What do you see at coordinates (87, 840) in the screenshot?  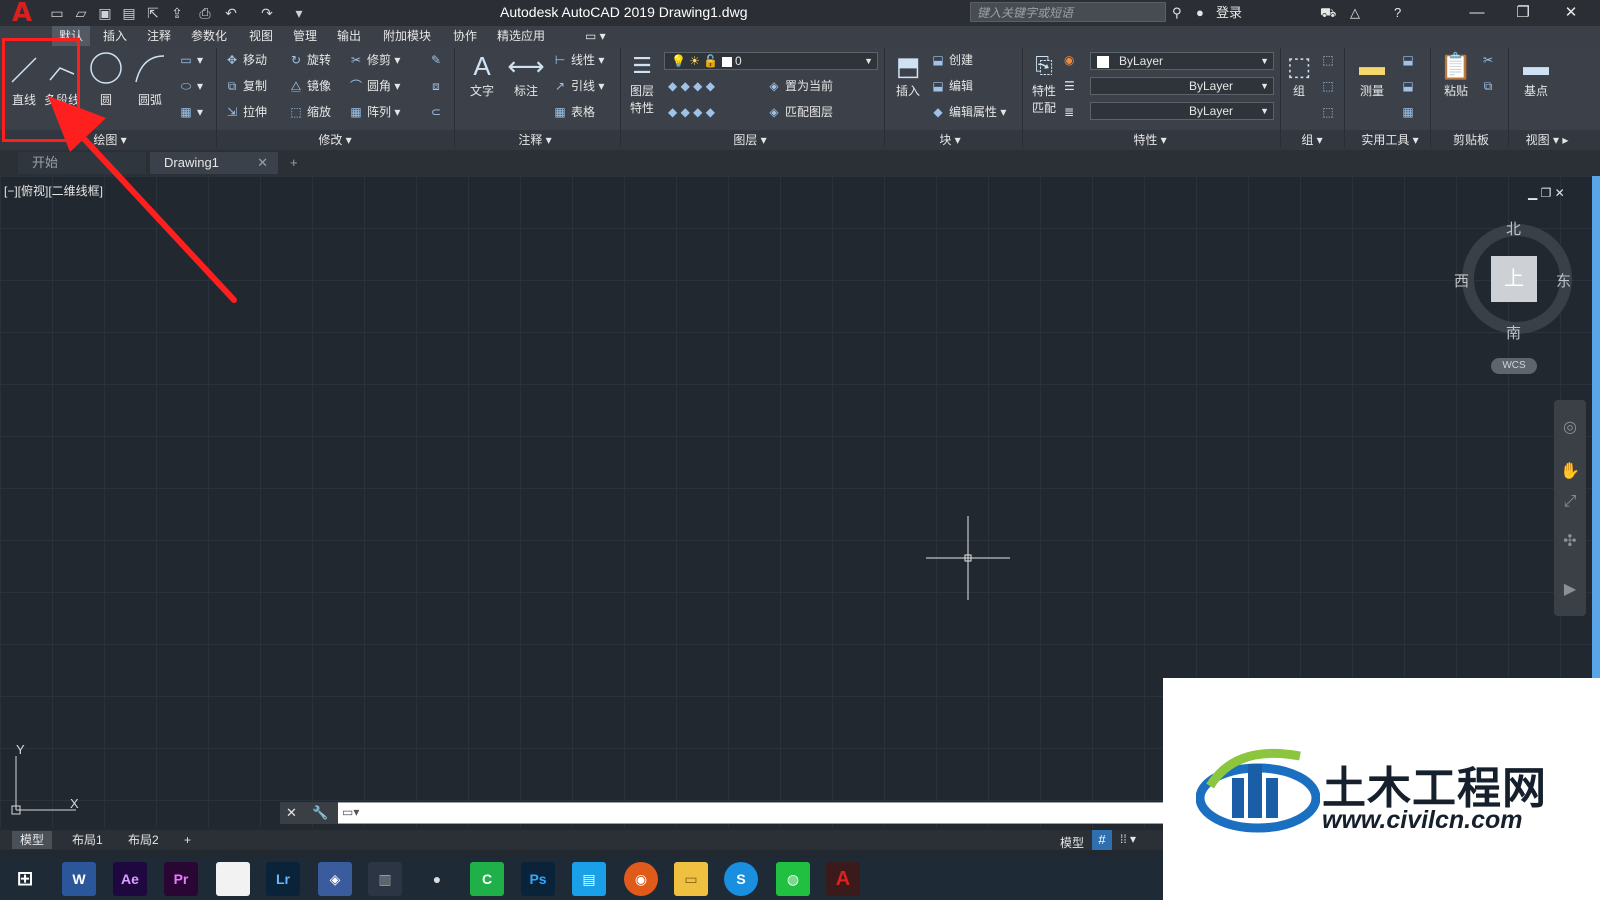 I see `tab-layout1: 布局1` at bounding box center [87, 840].